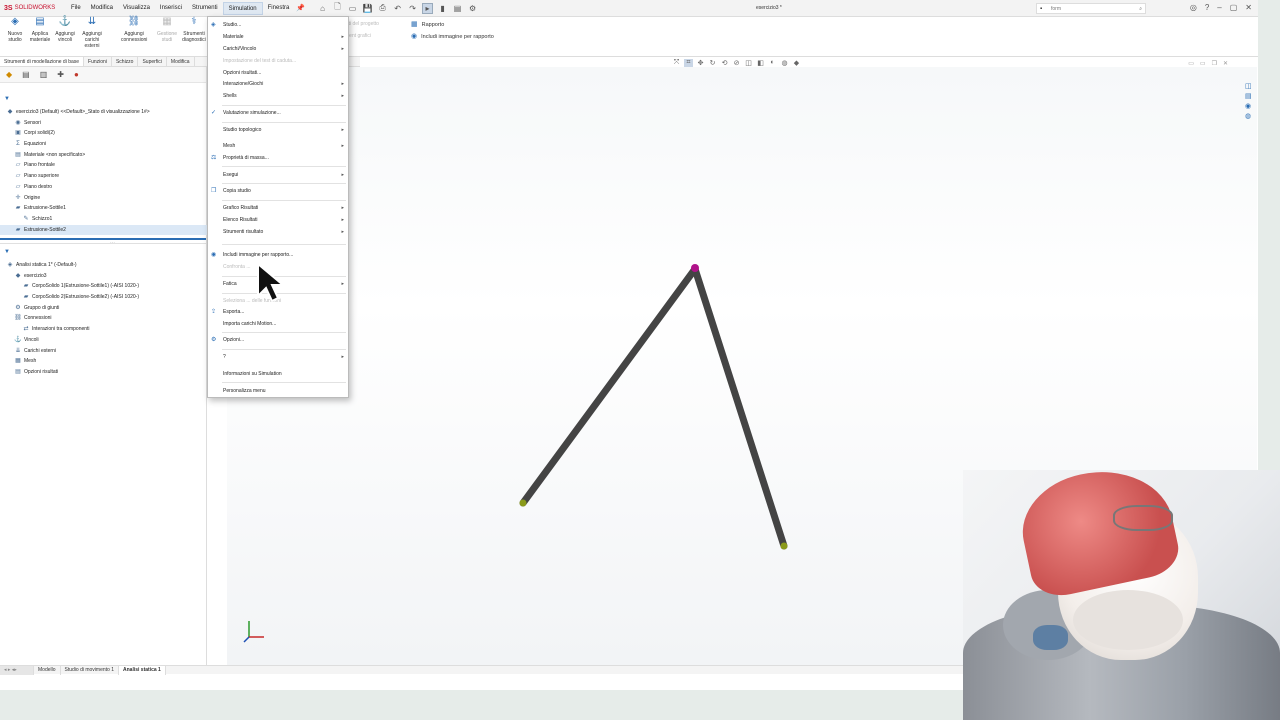 The height and width of the screenshot is (720, 1280). Describe the element at coordinates (1248, 106) in the screenshot. I see `file-explorer-icon: ◉` at that location.